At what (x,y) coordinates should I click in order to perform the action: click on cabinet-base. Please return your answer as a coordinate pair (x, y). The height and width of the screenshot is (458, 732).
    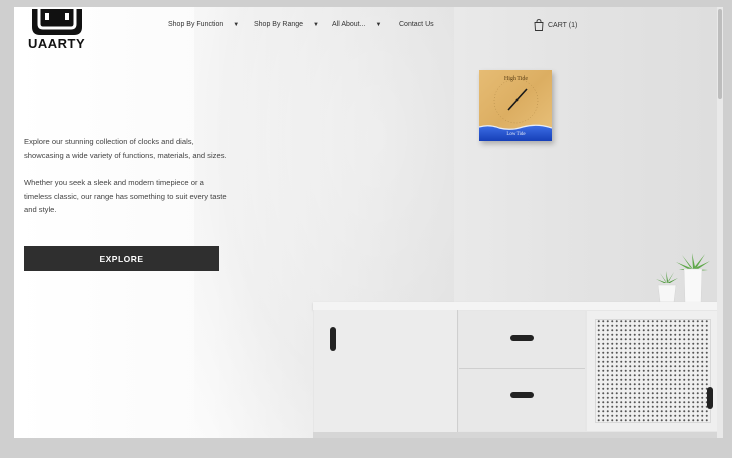
    Looking at the image, I should click on (515, 435).